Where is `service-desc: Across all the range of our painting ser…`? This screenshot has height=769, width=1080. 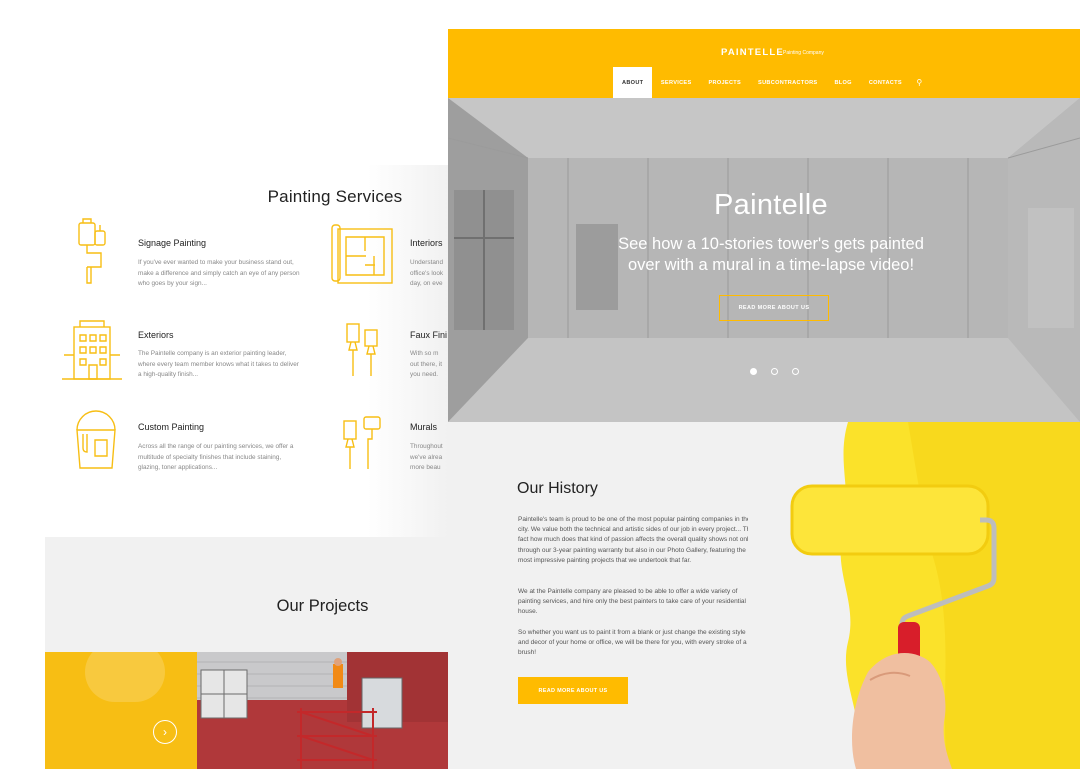 service-desc: Across all the range of our painting ser… is located at coordinates (216, 457).